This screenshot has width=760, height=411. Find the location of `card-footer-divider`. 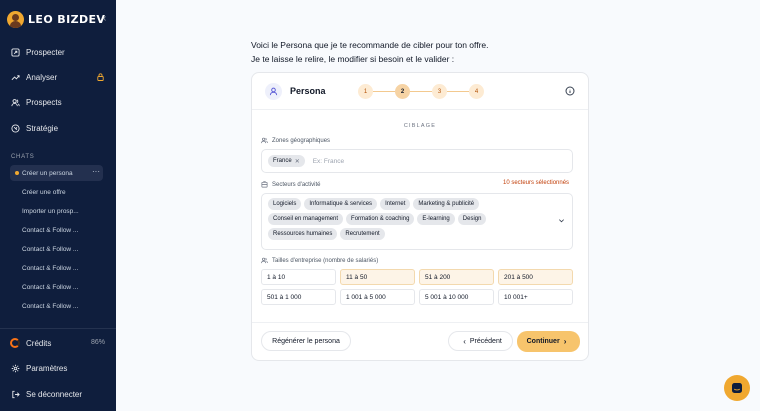

card-footer-divider is located at coordinates (420, 322).